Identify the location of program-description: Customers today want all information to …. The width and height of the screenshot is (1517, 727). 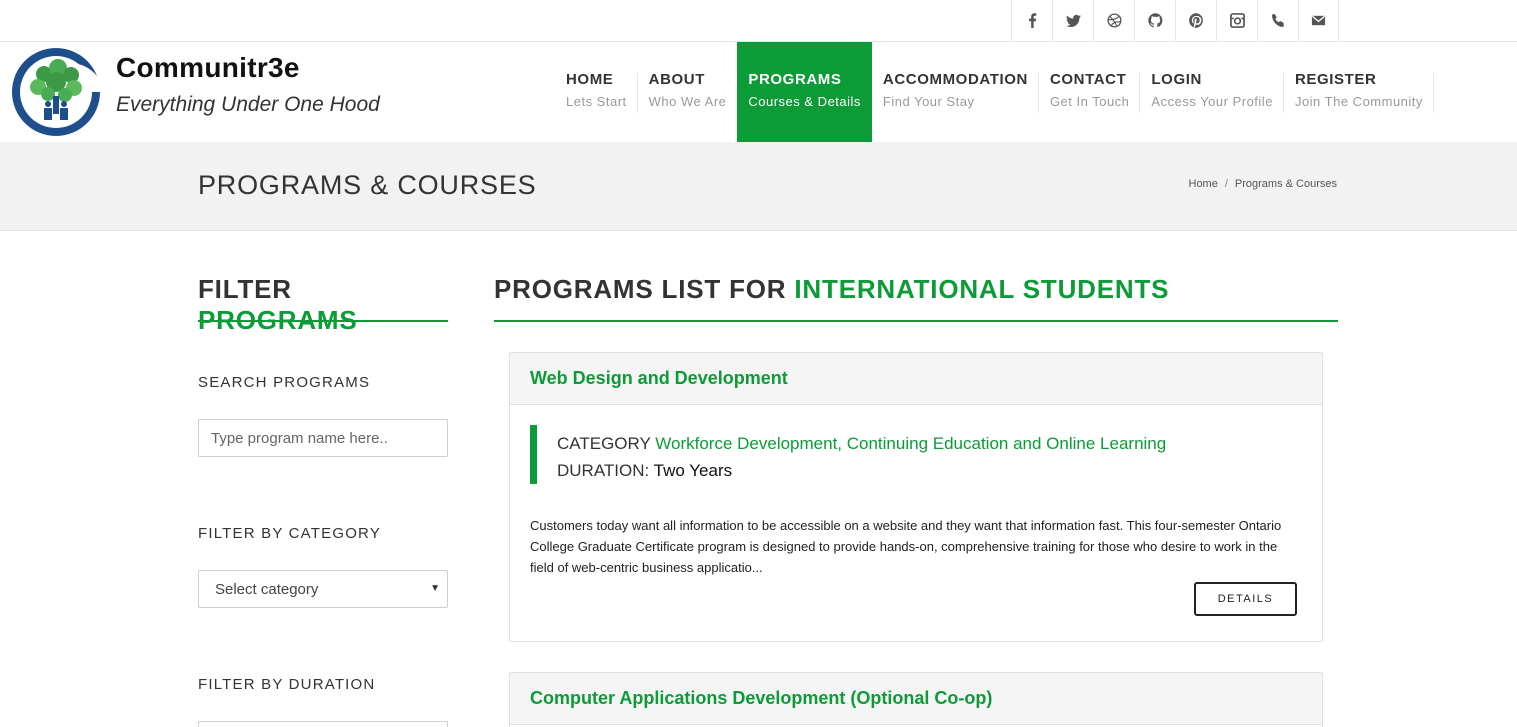
(906, 546).